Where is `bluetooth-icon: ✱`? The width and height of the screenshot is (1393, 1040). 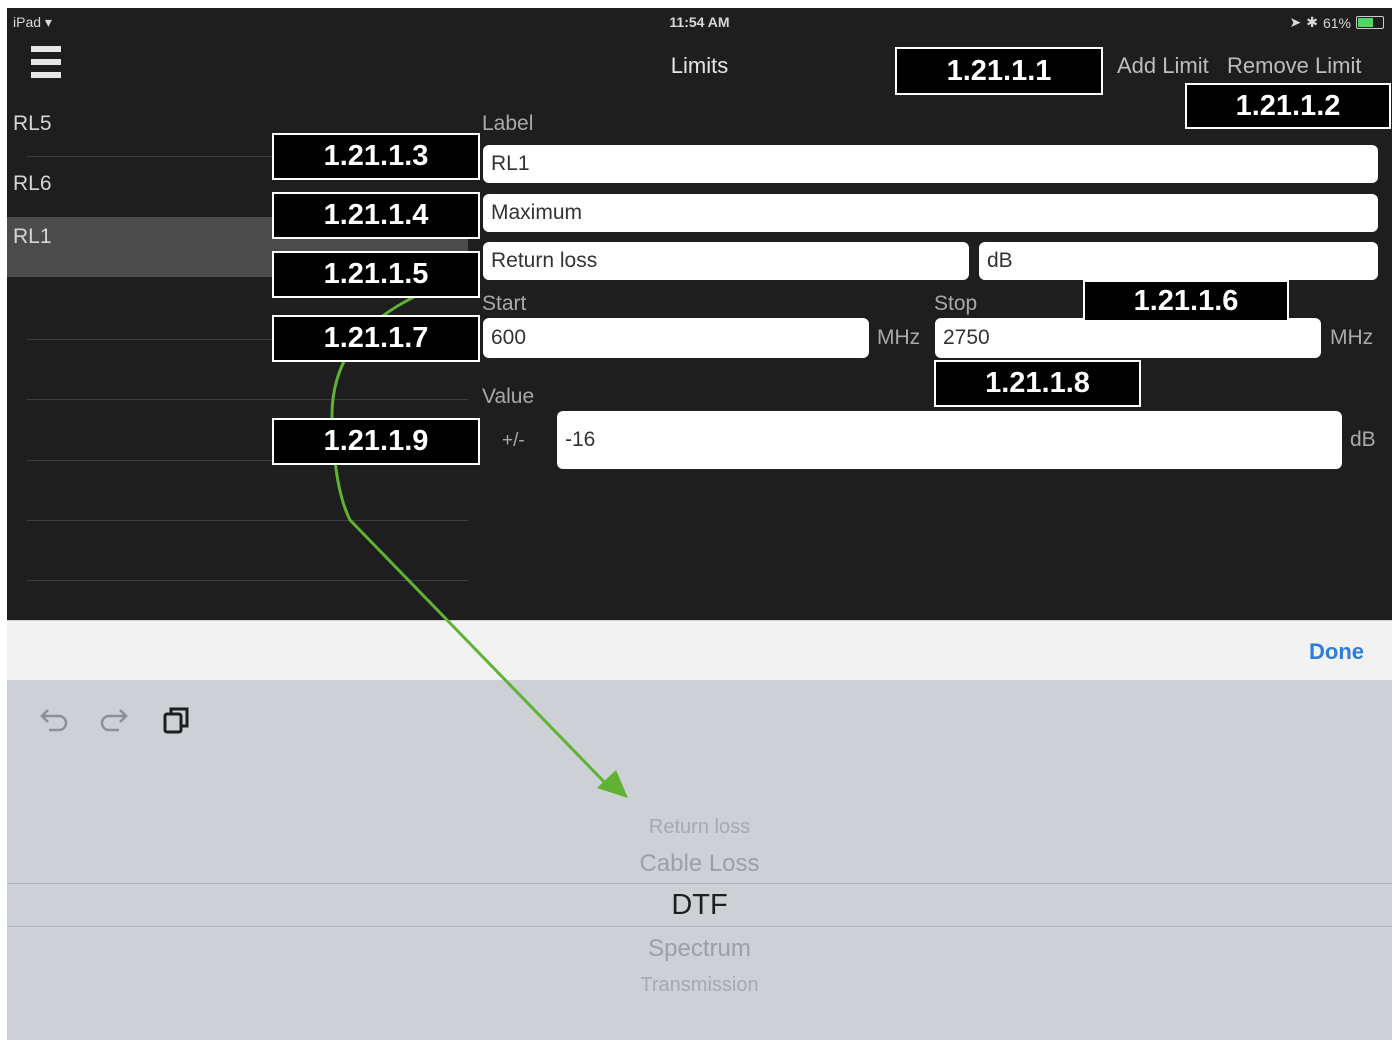 bluetooth-icon: ✱ is located at coordinates (1312, 22).